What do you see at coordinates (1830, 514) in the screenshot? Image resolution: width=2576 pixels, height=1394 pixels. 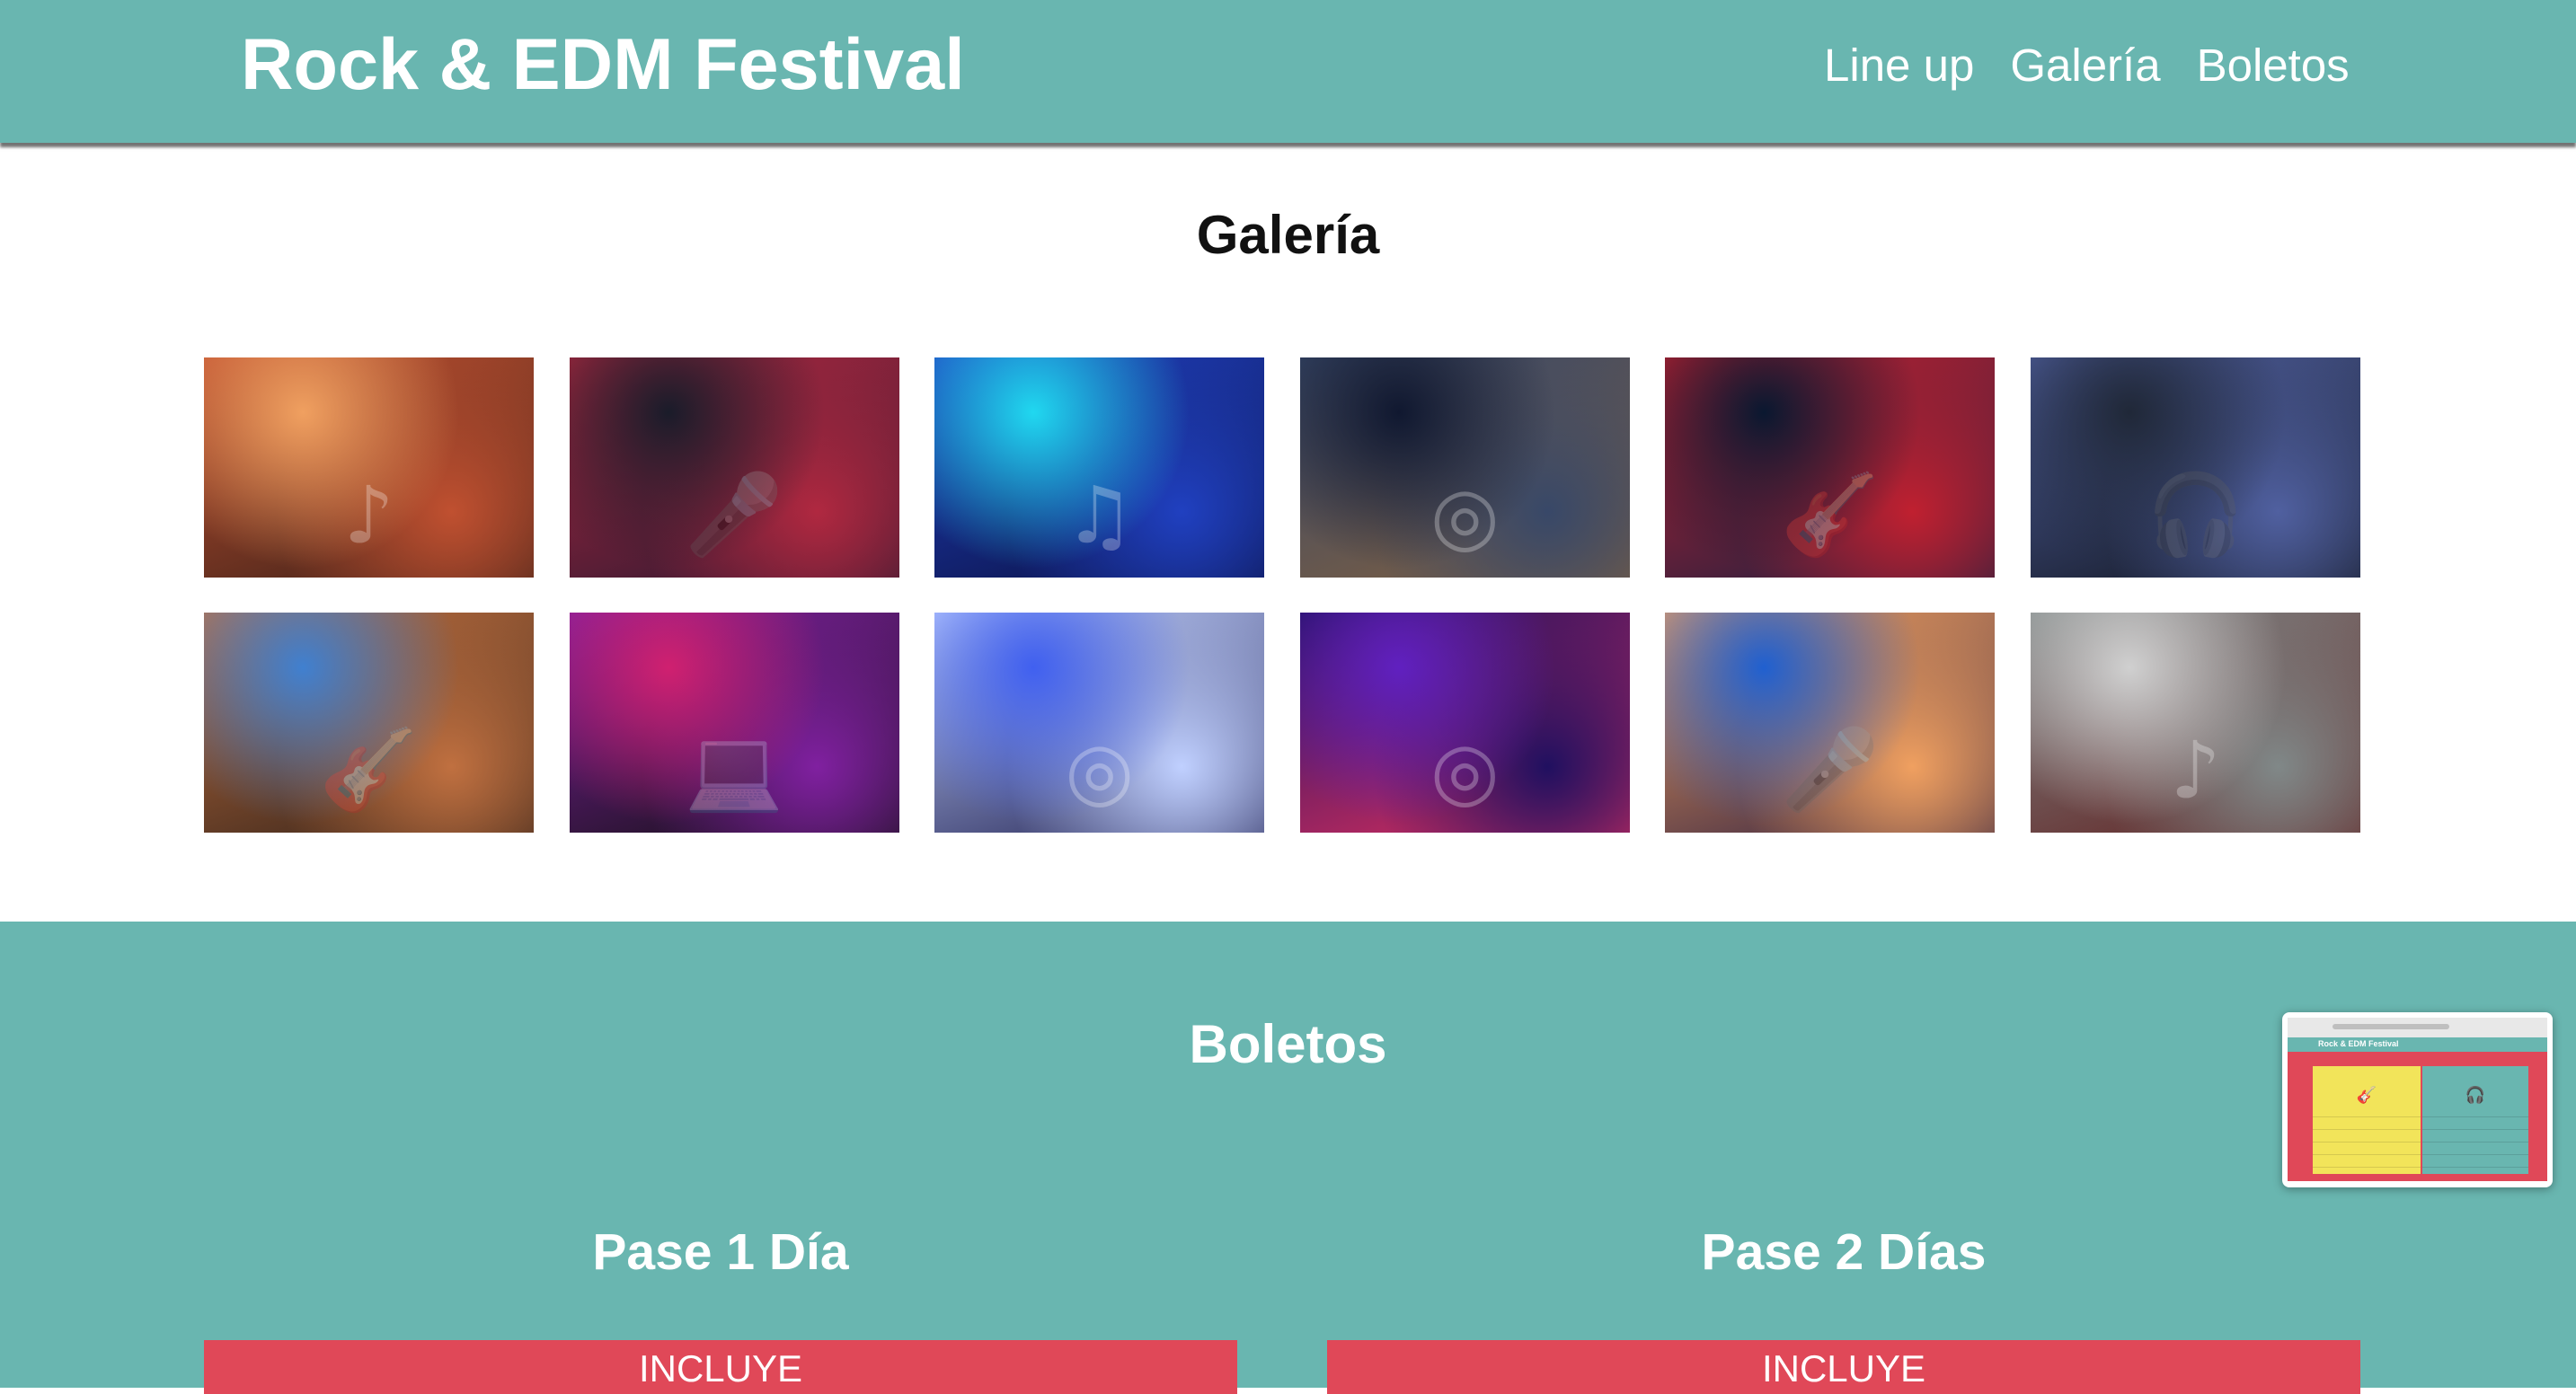 I see `gallery-image-guitarist-singing-icon: 🎸` at bounding box center [1830, 514].